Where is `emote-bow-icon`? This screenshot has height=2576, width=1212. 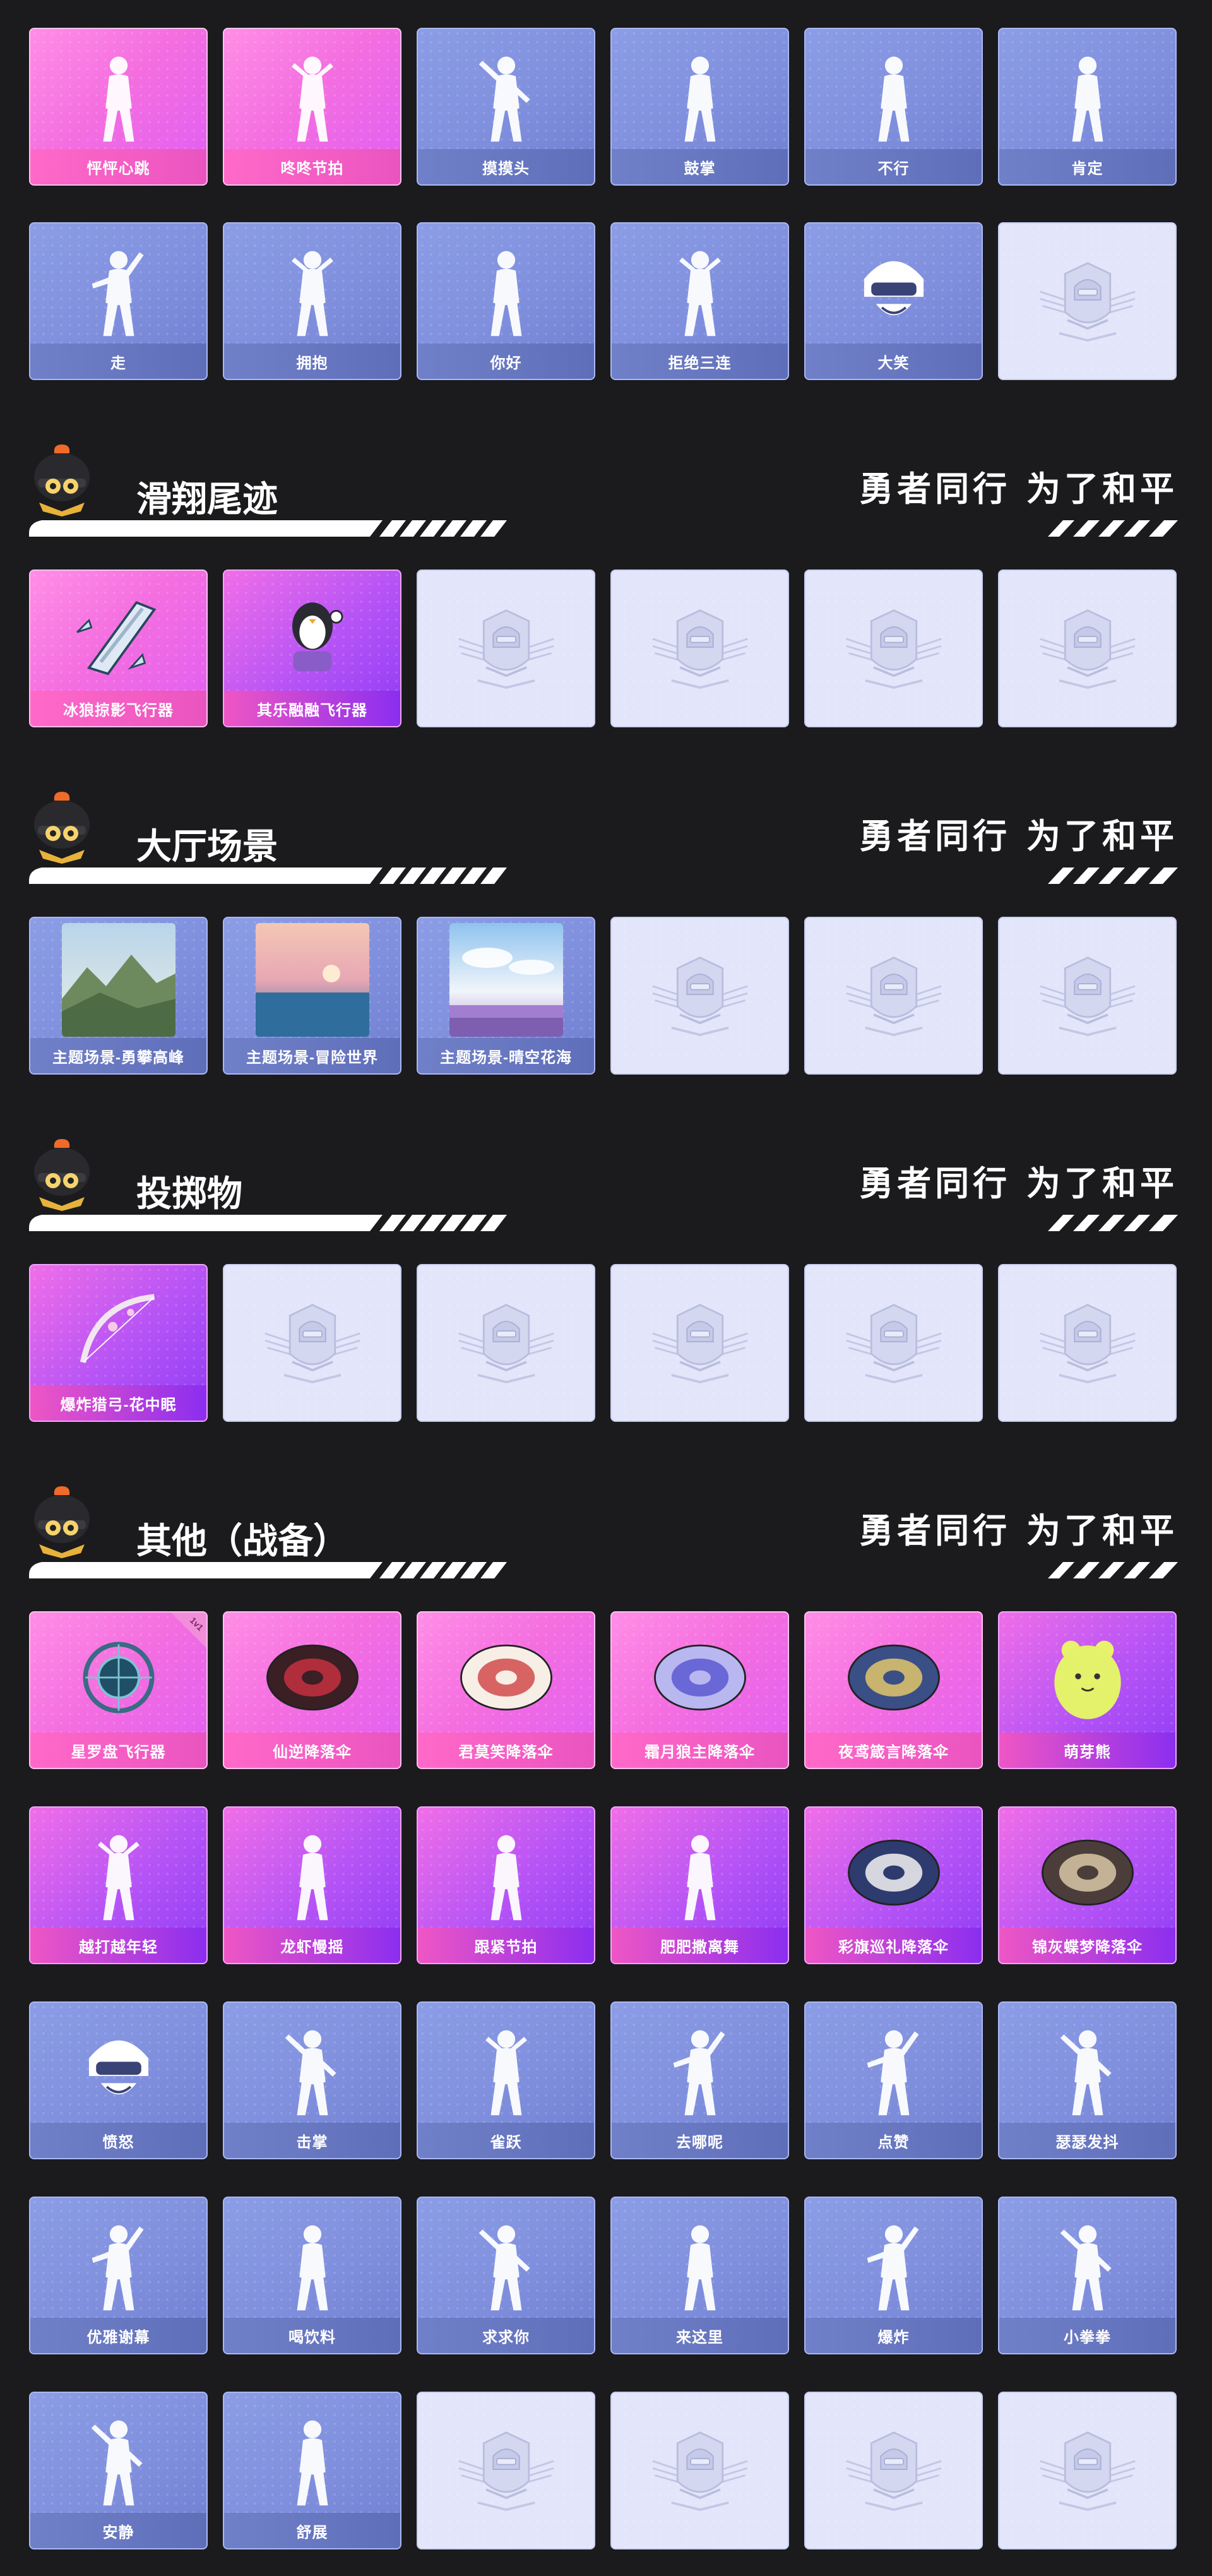
emote-bow-icon is located at coordinates (118, 2262).